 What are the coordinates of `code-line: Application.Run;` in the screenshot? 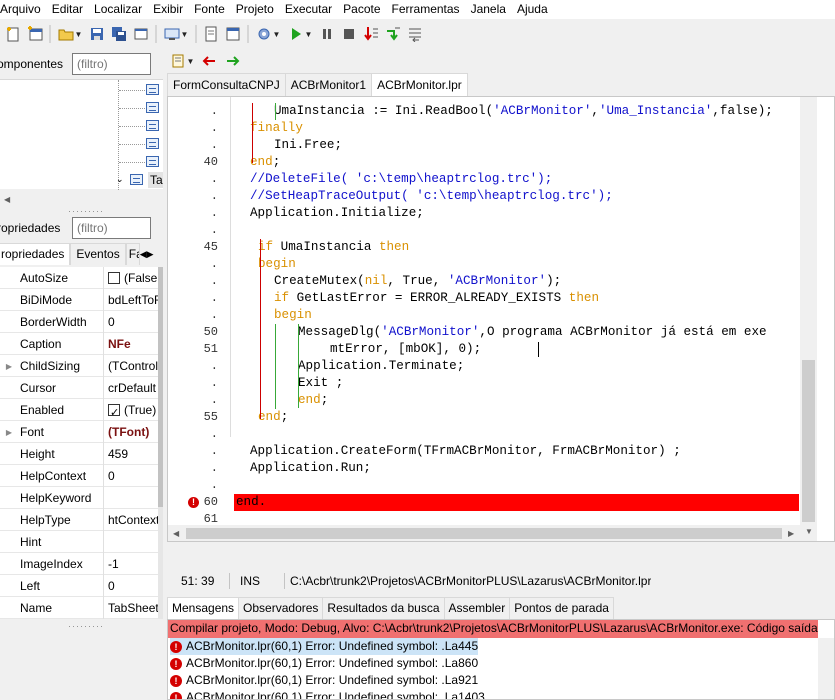 It's located at (310, 468).